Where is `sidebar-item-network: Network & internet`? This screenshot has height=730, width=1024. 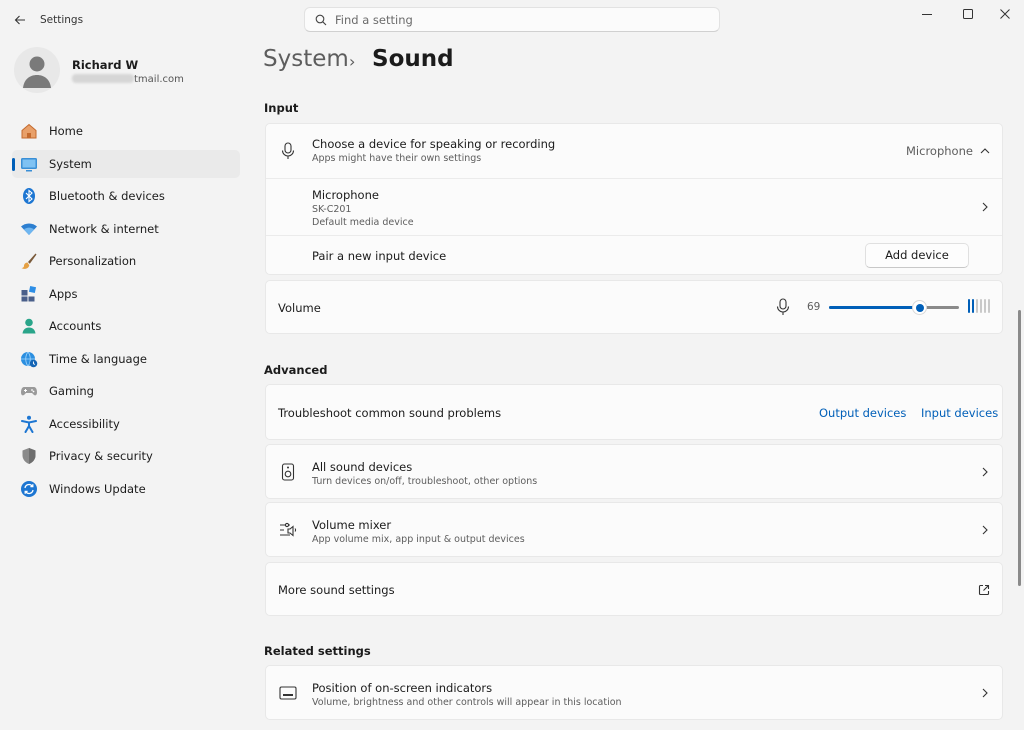 sidebar-item-network: Network & internet is located at coordinates (126, 229).